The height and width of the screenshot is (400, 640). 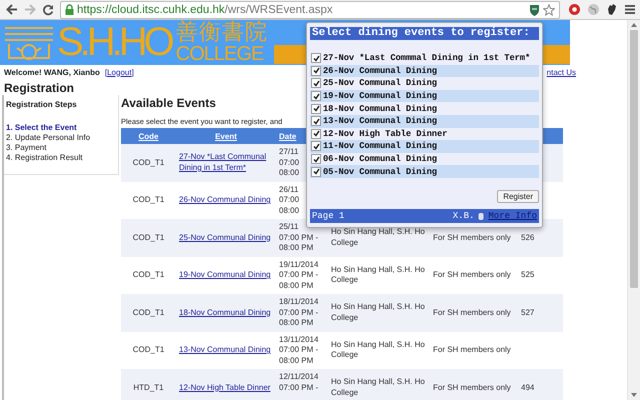 What do you see at coordinates (574, 9) in the screenshot?
I see `ring-icon` at bounding box center [574, 9].